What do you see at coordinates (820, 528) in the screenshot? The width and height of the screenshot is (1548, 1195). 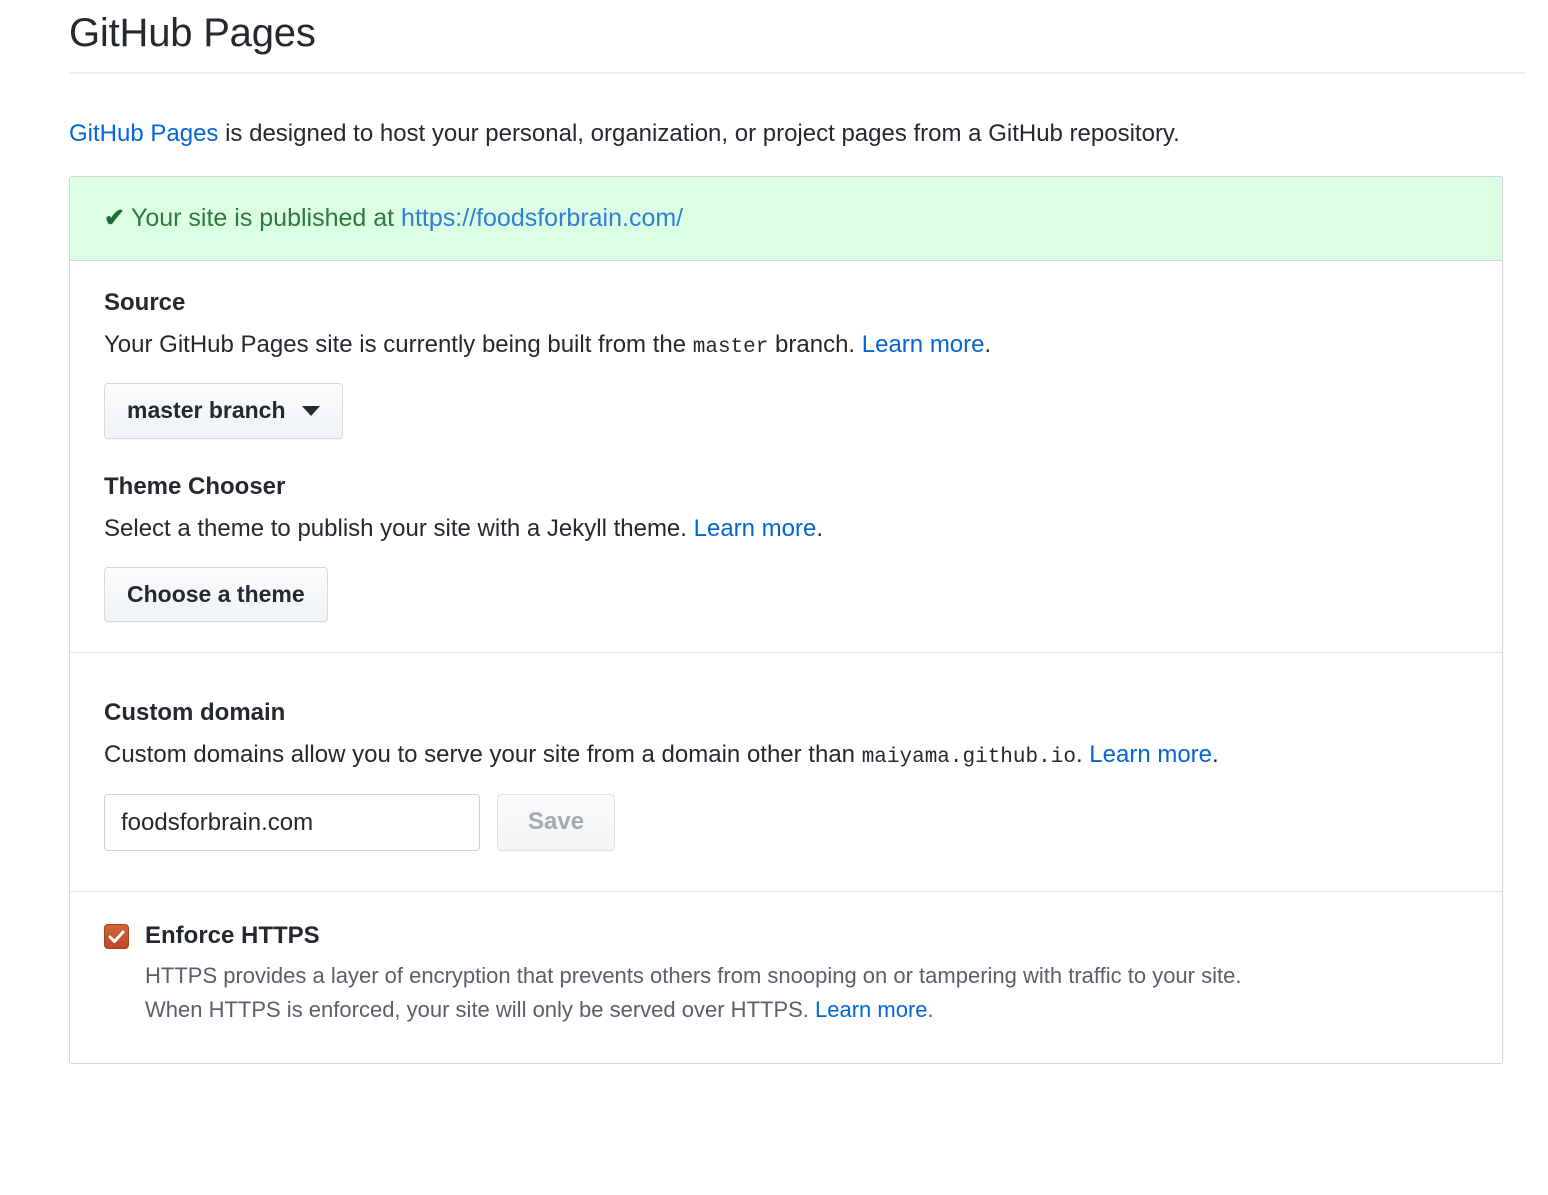 I see `theme-desc-end: .` at bounding box center [820, 528].